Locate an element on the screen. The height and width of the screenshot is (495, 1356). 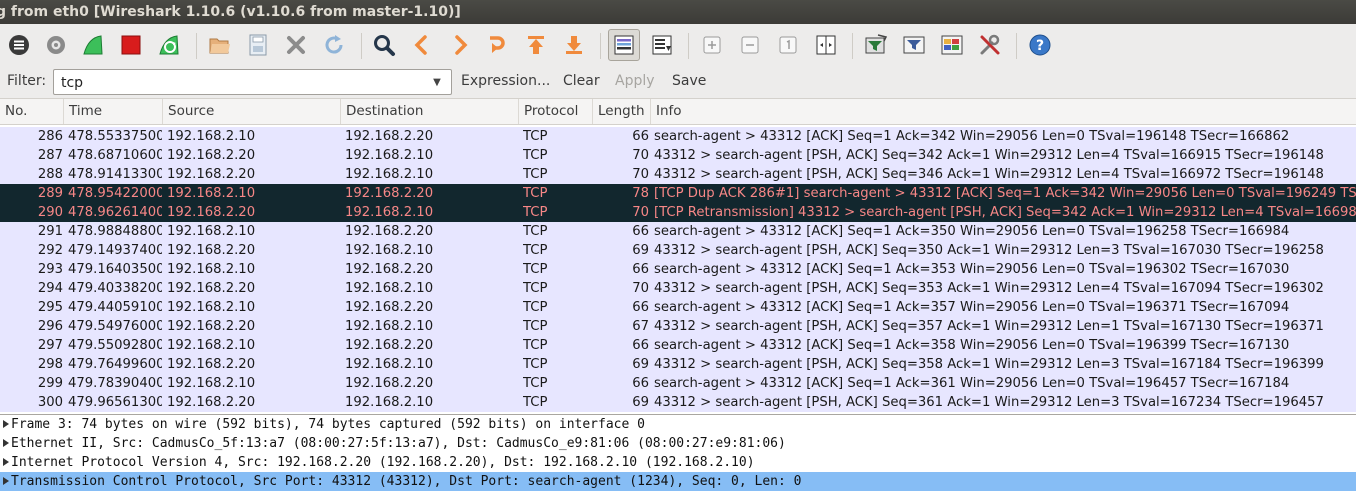
cell-time: 478.914133000 is located at coordinates (115, 174).